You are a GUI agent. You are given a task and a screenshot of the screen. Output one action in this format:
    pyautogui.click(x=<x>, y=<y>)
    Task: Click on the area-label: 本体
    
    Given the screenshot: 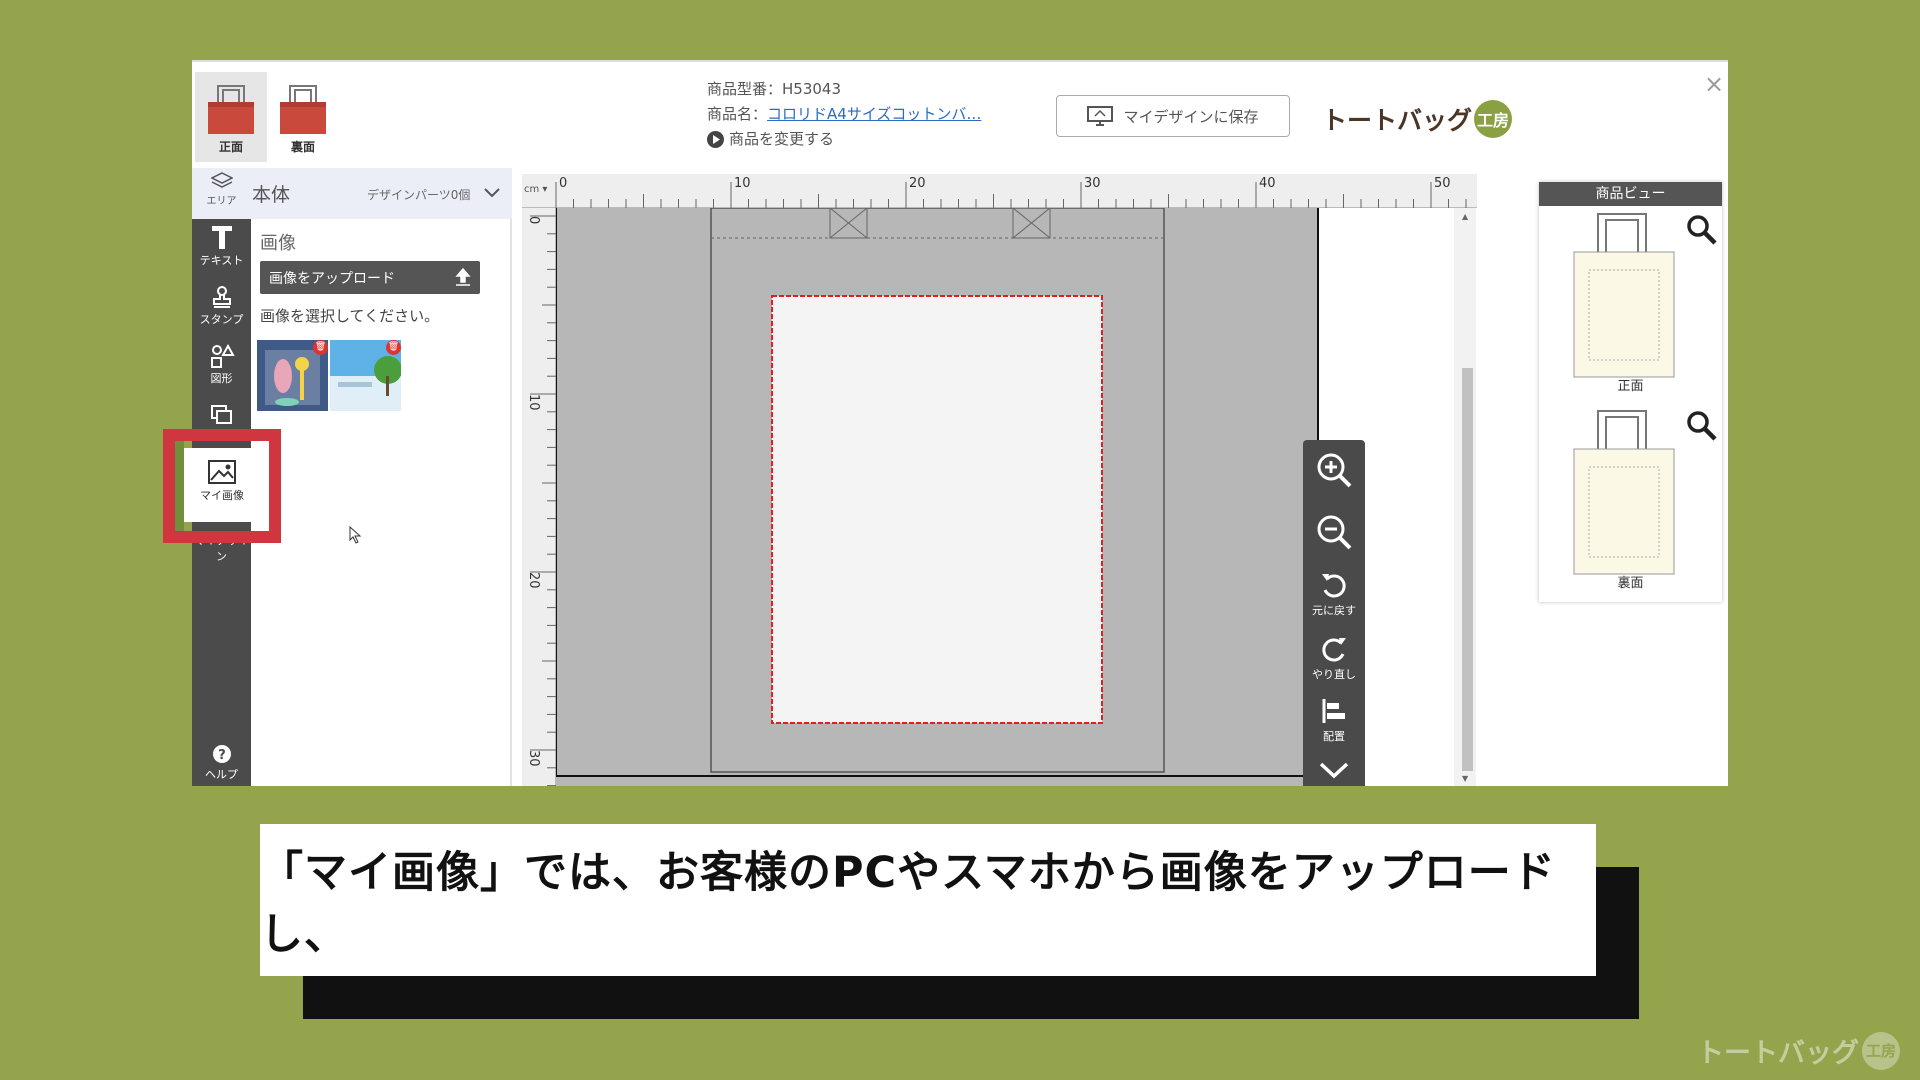 What is the action you would take?
    pyautogui.click(x=271, y=195)
    